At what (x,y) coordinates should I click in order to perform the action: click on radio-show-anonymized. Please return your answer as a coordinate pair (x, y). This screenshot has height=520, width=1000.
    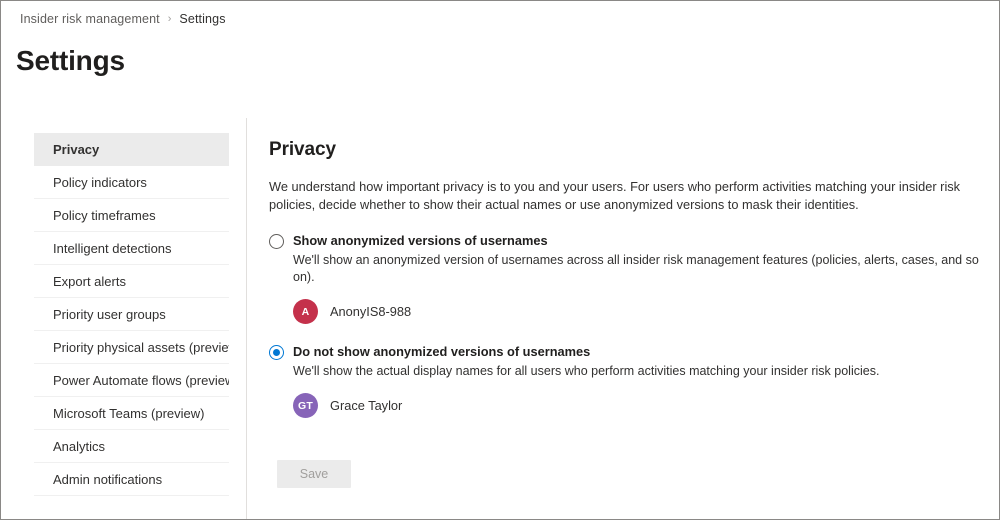
    Looking at the image, I should click on (276, 241).